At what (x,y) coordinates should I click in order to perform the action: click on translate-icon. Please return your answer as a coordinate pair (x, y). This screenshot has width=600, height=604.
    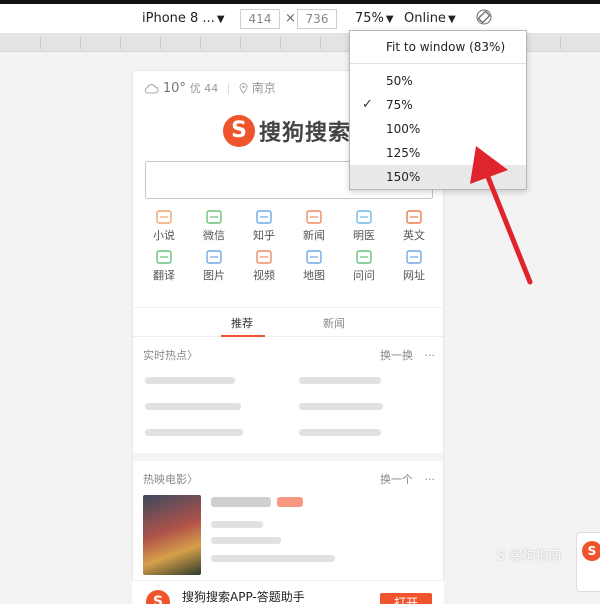
    Looking at the image, I should click on (164, 257).